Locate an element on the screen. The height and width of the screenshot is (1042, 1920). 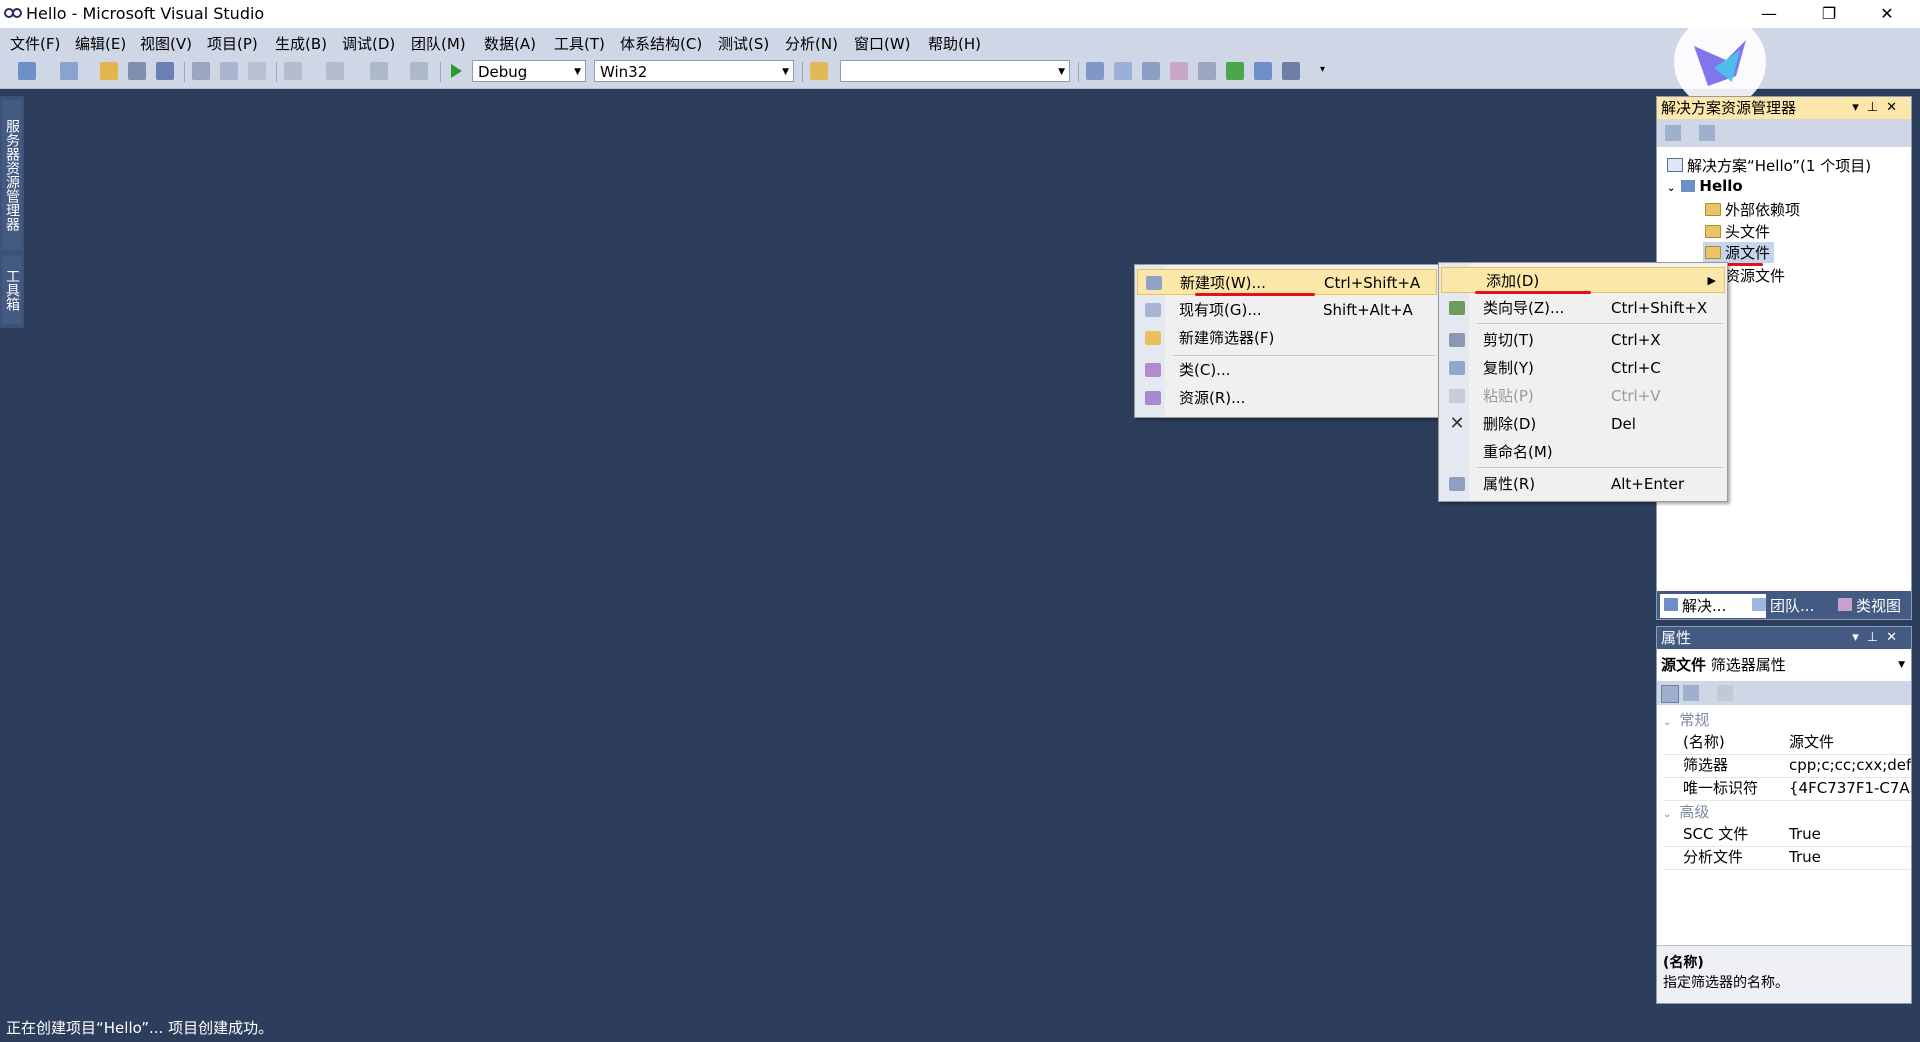
start-debugging-icon is located at coordinates (456, 71).